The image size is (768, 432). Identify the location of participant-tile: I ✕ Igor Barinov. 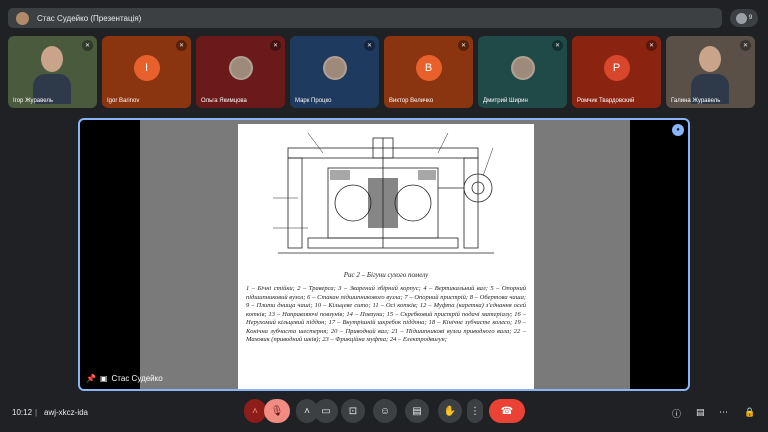
(146, 72).